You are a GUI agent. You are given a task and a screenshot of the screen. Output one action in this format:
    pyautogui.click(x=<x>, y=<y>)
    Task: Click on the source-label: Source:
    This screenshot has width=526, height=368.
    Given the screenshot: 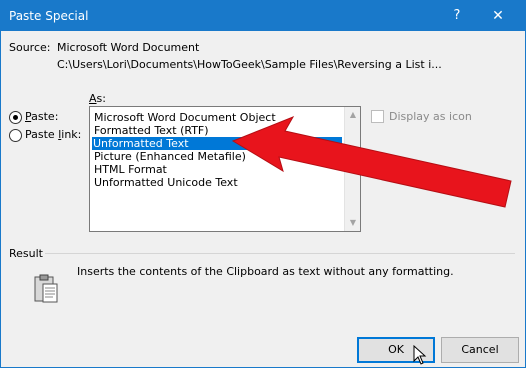 What is the action you would take?
    pyautogui.click(x=30, y=47)
    